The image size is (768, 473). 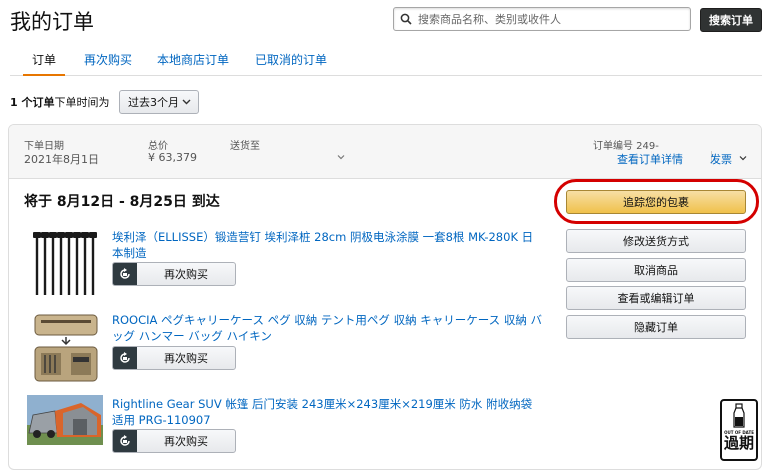 I want to click on badge-big-text: 過期, so click(x=738, y=443).